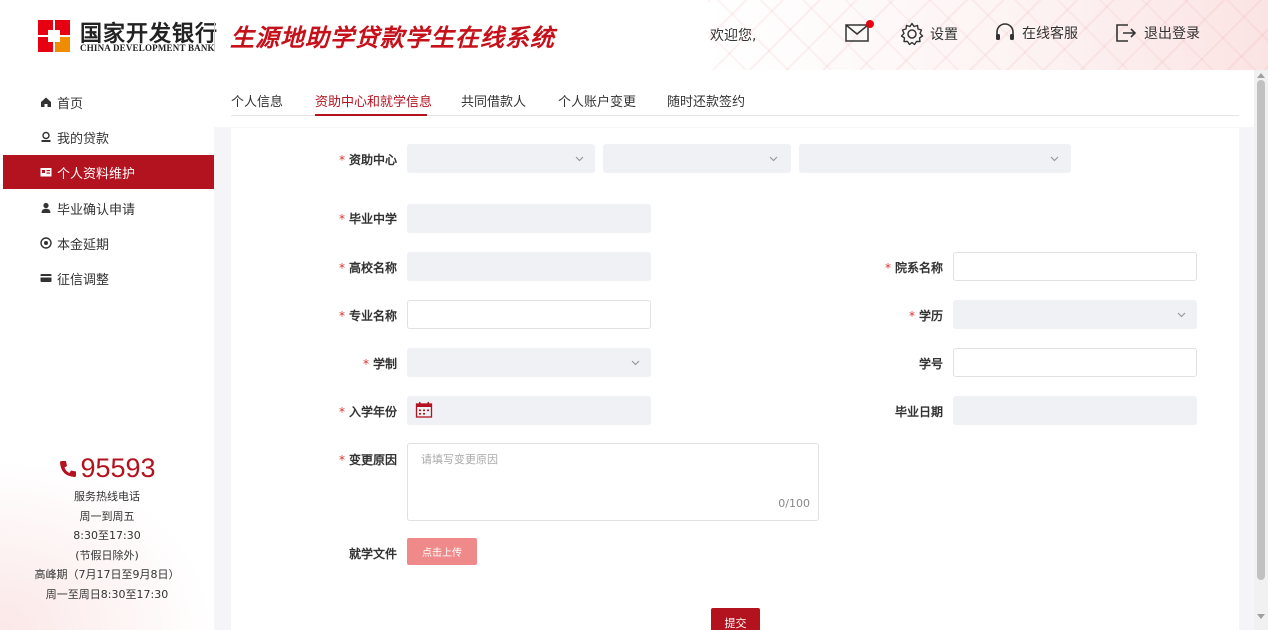  I want to click on graduation-date-input, so click(1075, 410).